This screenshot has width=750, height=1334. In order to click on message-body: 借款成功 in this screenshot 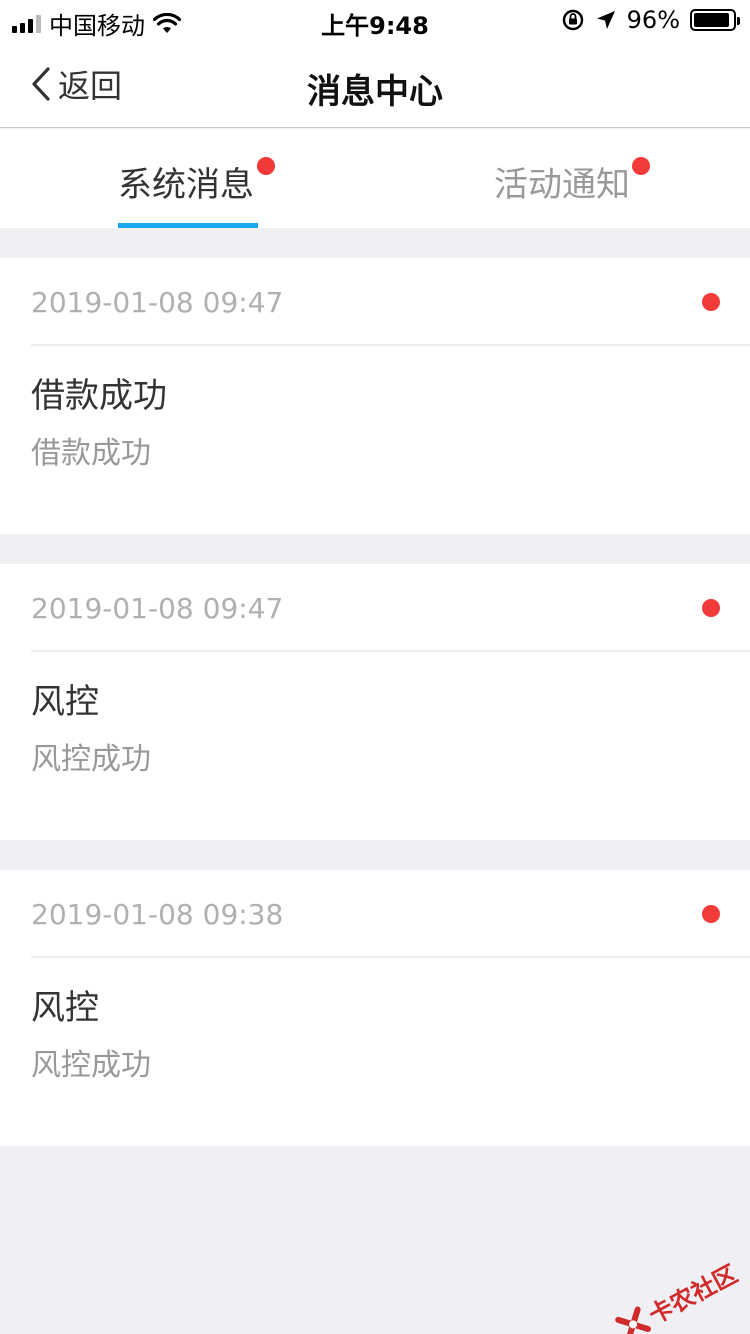, I will do `click(91, 453)`.